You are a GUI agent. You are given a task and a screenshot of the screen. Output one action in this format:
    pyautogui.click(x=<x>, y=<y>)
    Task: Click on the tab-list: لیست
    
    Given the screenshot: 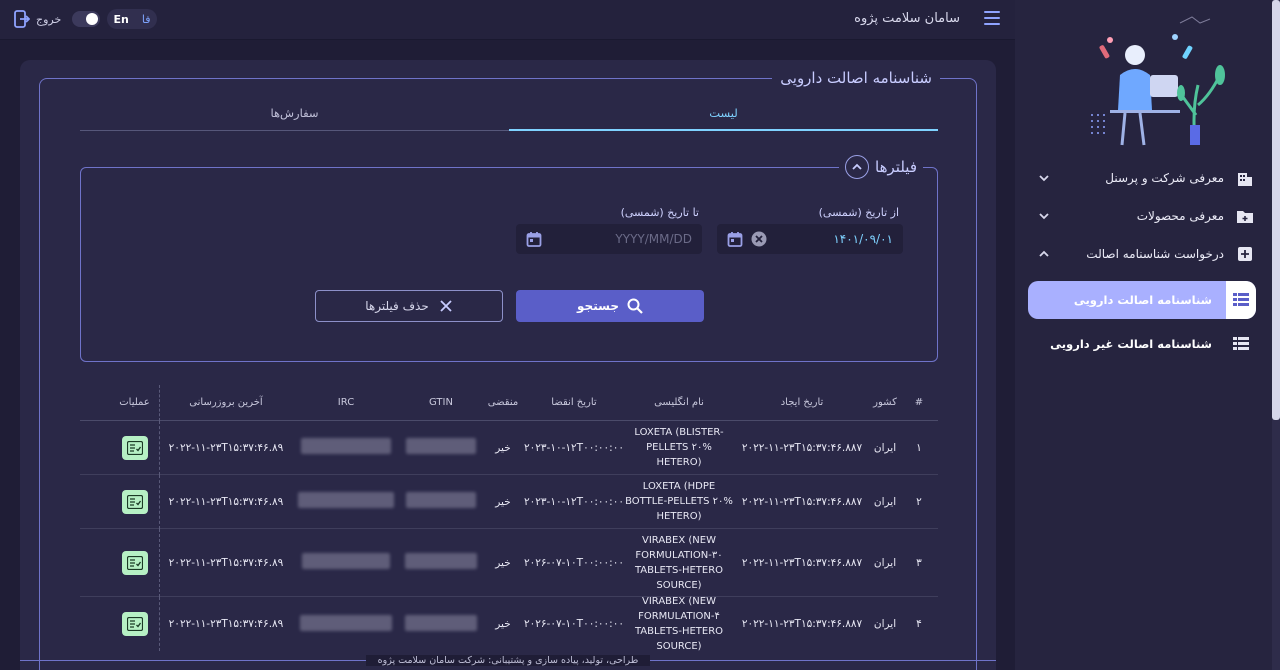 What is the action you would take?
    pyautogui.click(x=723, y=117)
    